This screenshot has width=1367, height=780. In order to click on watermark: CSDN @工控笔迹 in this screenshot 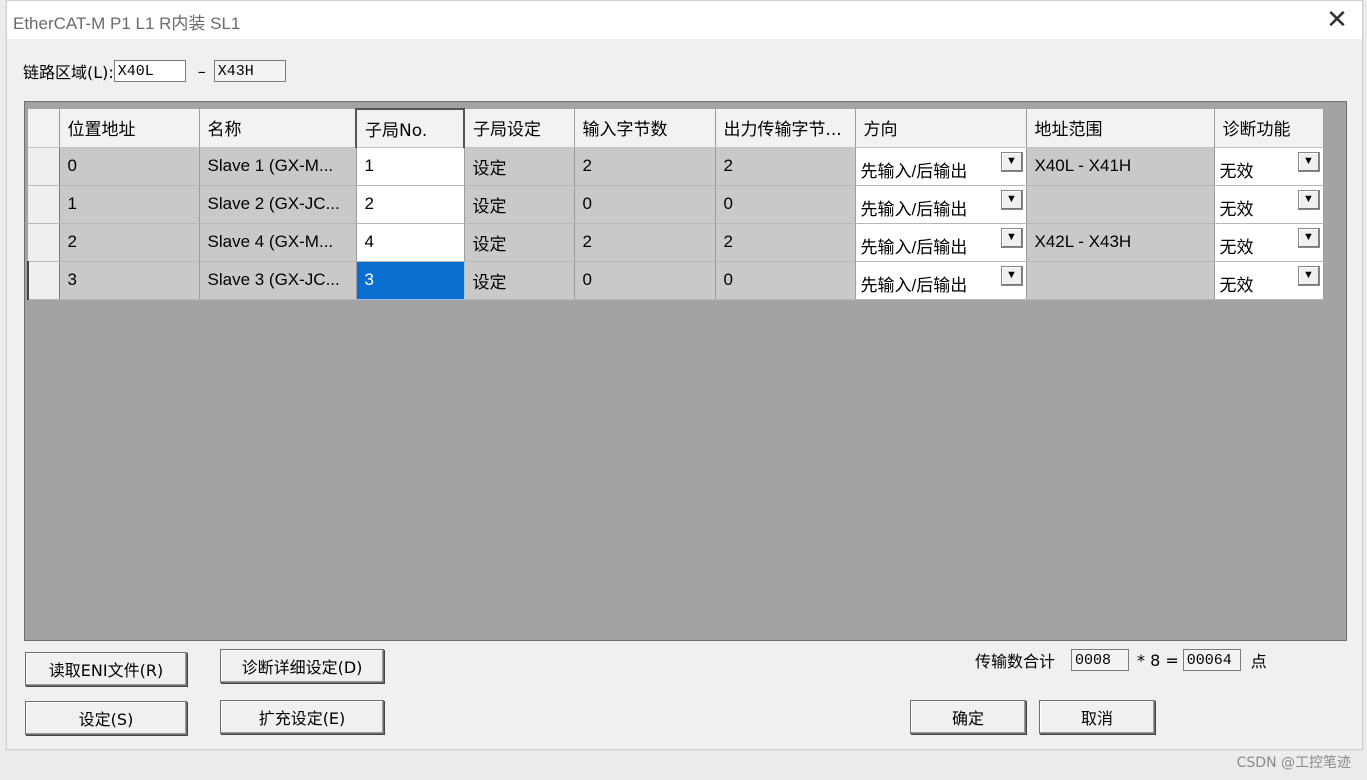, I will do `click(1293, 763)`.